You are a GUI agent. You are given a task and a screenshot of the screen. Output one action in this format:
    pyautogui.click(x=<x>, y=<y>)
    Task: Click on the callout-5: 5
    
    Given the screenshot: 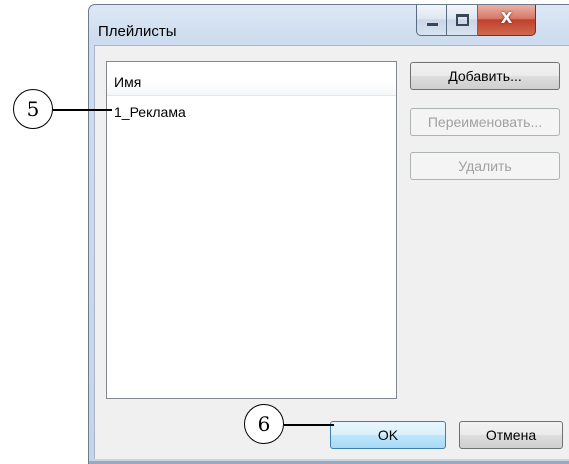 What is the action you would take?
    pyautogui.click(x=33, y=109)
    